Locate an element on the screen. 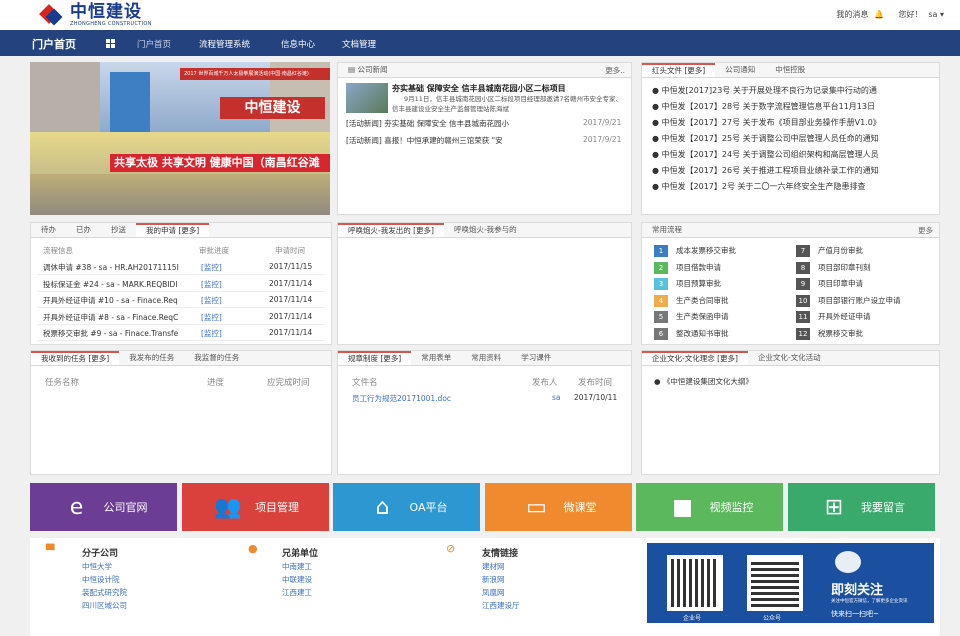  flow-item: 2 项目借款申请 is located at coordinates (724, 267).